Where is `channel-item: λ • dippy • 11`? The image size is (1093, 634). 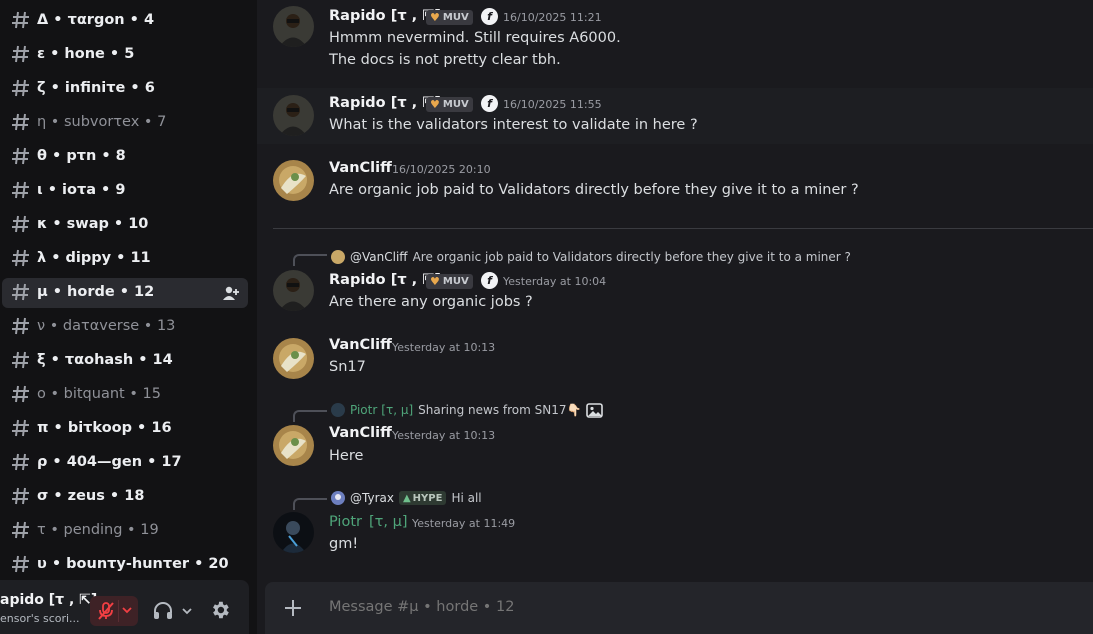 channel-item: λ • dippy • 11 is located at coordinates (125, 259).